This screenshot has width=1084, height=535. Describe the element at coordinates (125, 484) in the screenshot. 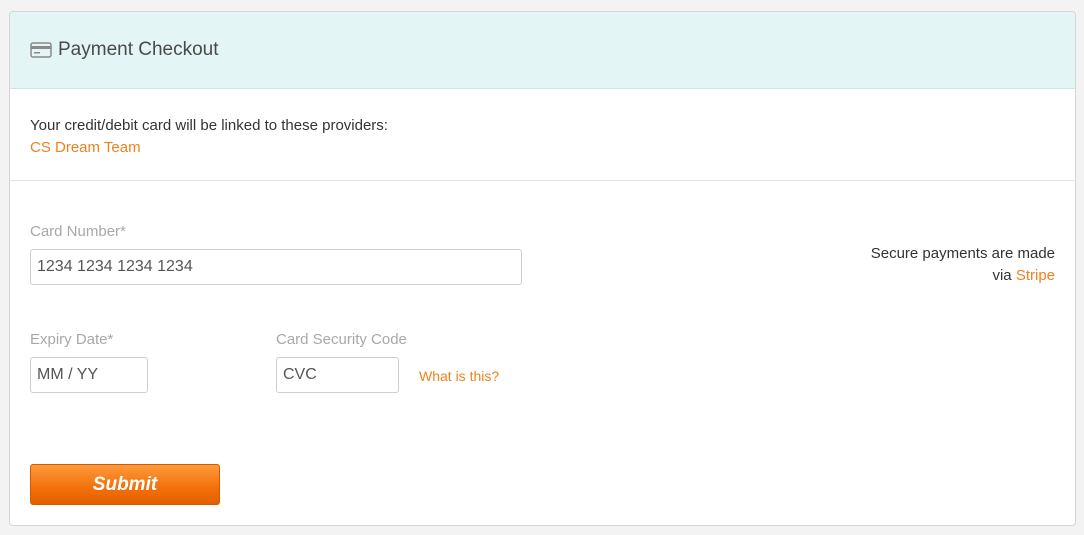

I see `submit-button: Submit` at that location.